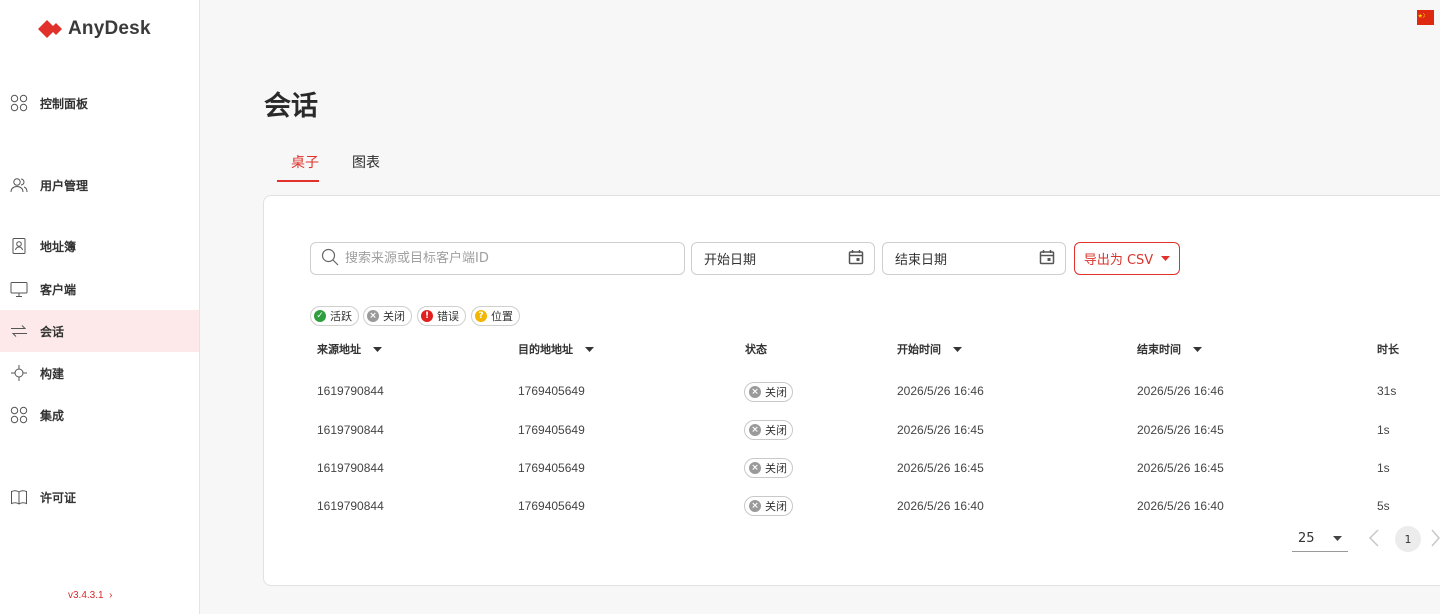 Image resolution: width=1440 pixels, height=614 pixels. Describe the element at coordinates (58, 246) in the screenshot. I see `sidebar-item-label: 地址簿` at that location.